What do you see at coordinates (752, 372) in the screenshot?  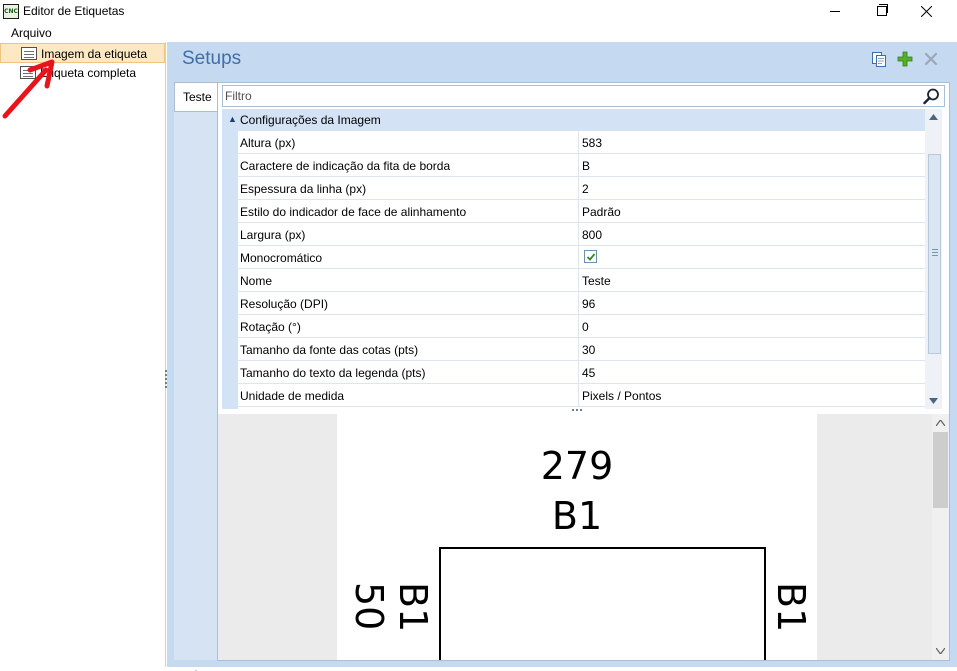 I see `property-value: 45` at bounding box center [752, 372].